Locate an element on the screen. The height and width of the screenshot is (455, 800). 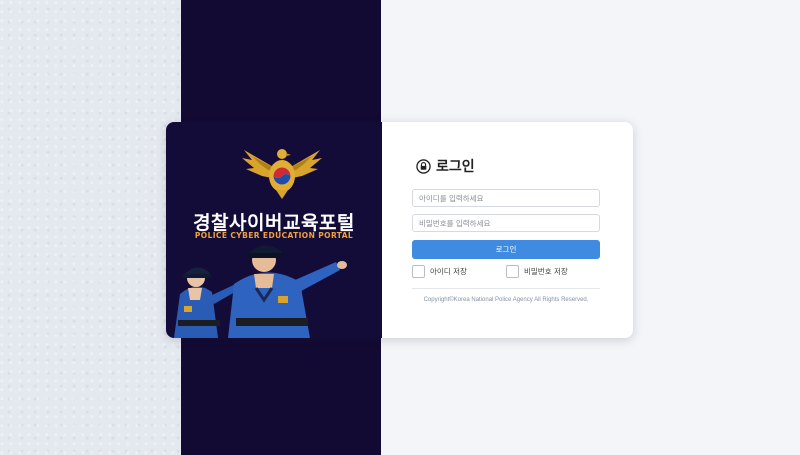
lock-icon is located at coordinates (423, 166).